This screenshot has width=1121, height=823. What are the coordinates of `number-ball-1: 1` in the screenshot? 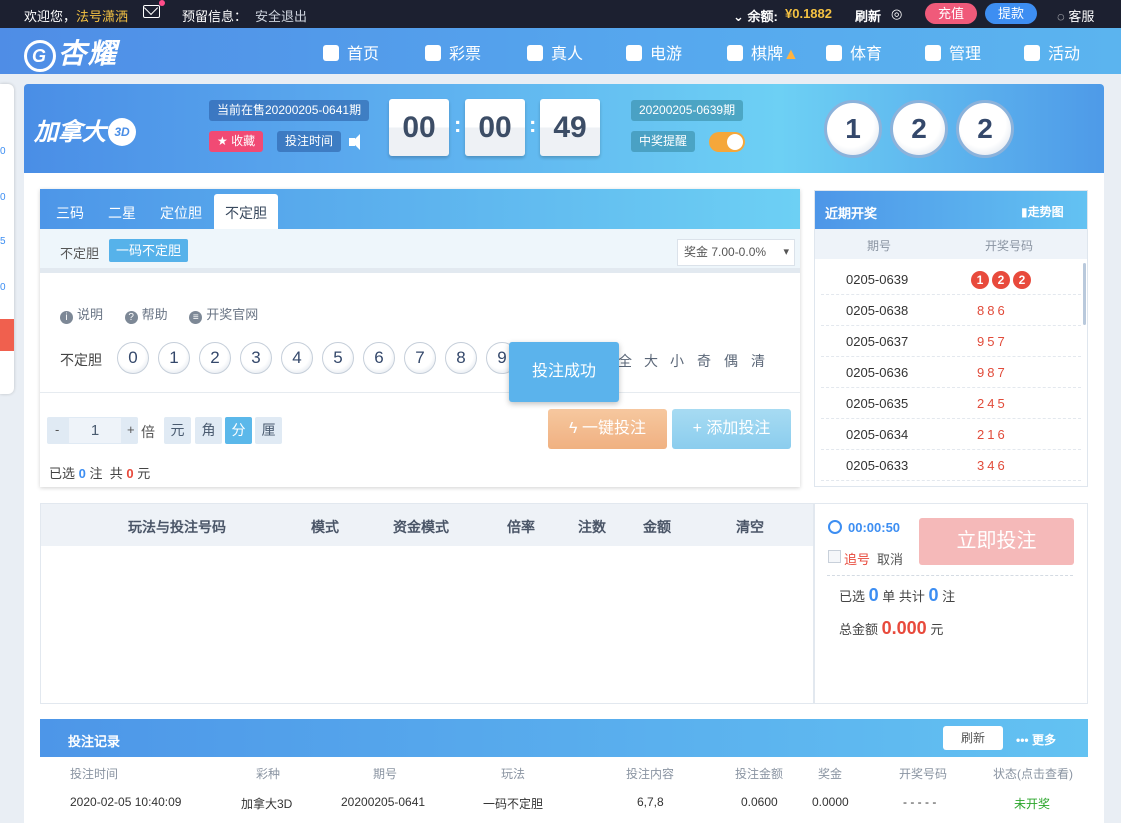 It's located at (174, 358).